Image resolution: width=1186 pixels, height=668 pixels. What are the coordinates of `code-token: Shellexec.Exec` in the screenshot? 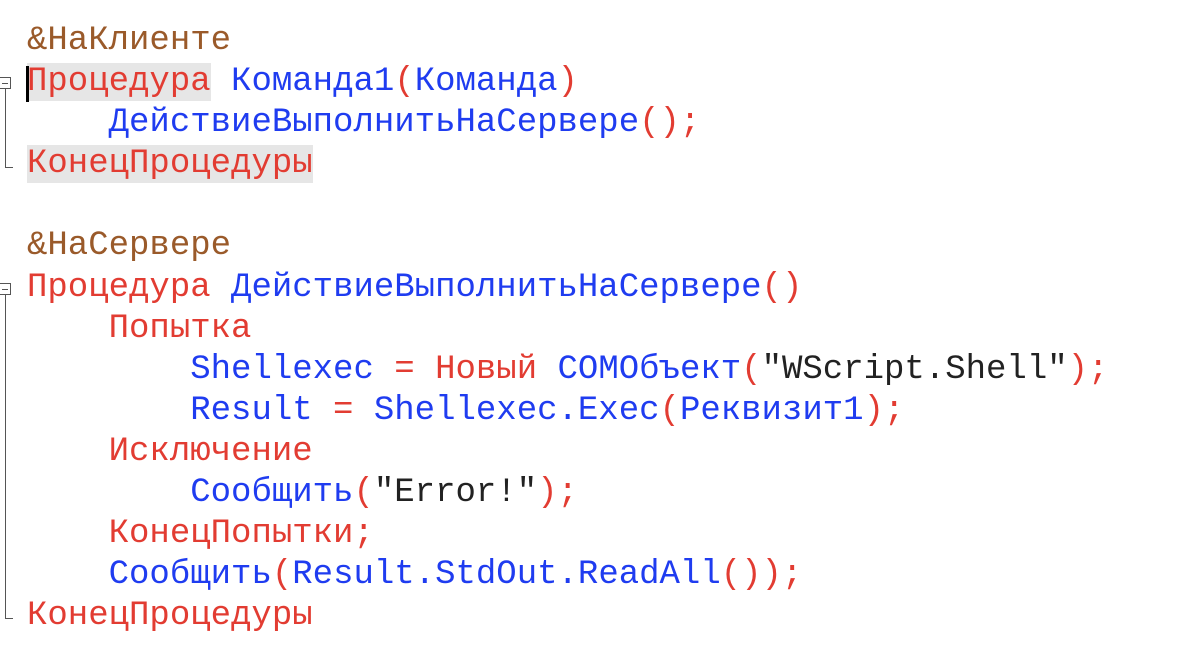 It's located at (516, 410).